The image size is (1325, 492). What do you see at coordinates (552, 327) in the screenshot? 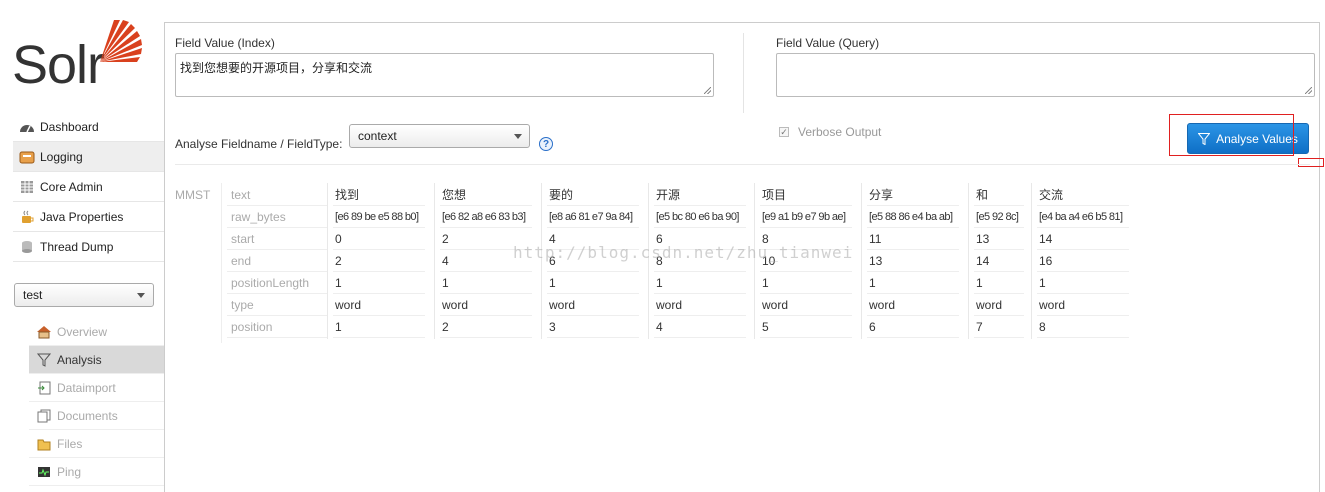
I see `token-position: 3` at bounding box center [552, 327].